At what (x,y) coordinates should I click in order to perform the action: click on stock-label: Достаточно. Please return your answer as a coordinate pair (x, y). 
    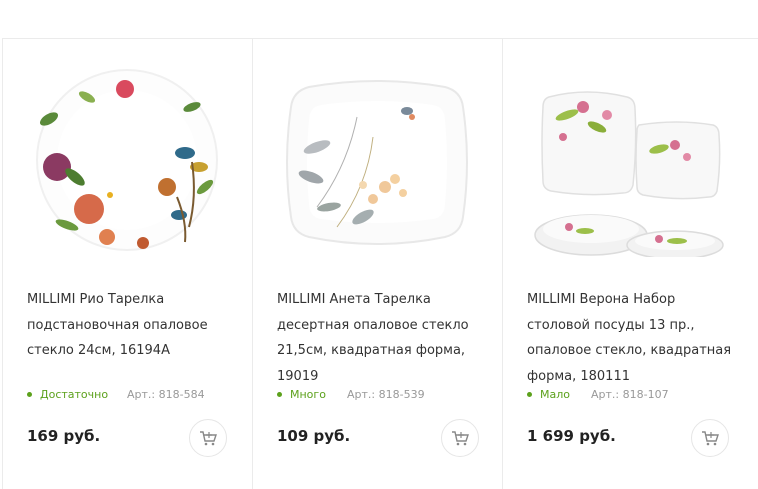
    Looking at the image, I should click on (74, 394).